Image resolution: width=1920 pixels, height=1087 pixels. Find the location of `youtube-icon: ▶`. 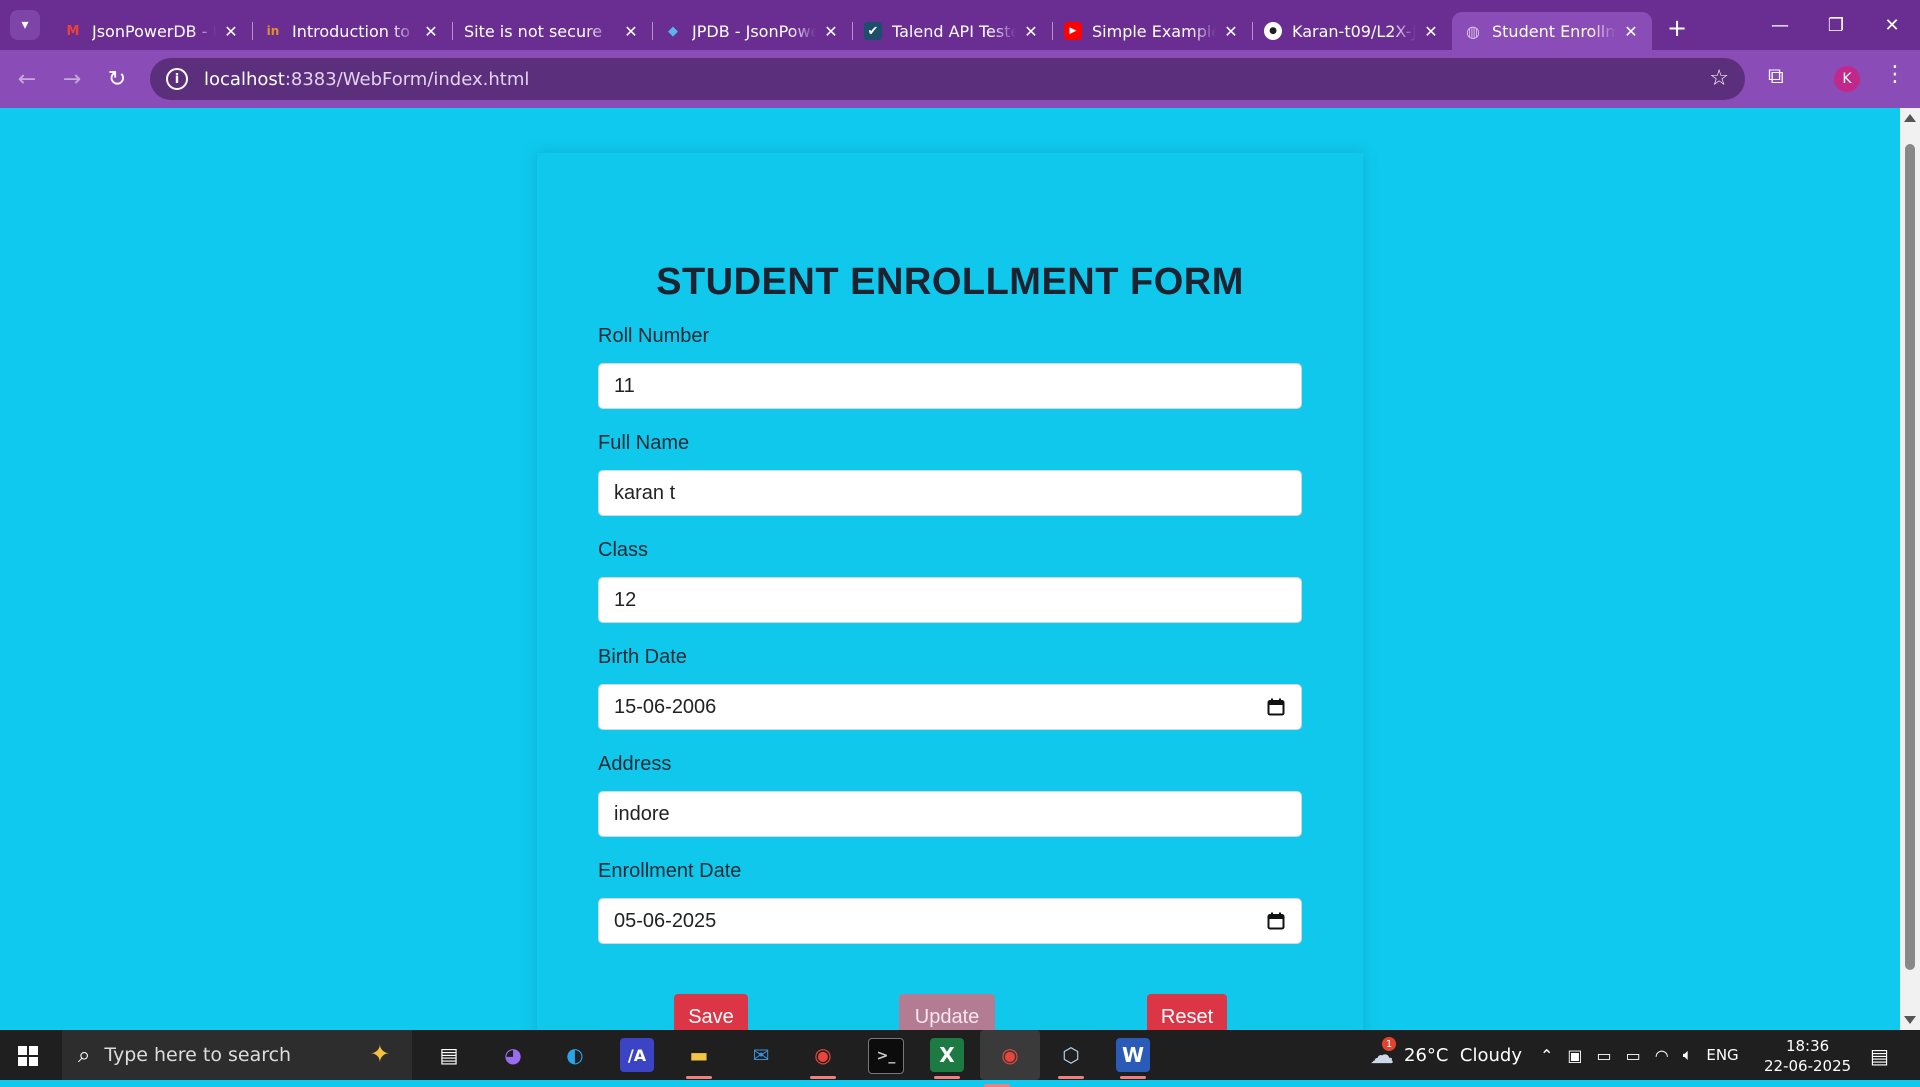

youtube-icon: ▶ is located at coordinates (1073, 31).